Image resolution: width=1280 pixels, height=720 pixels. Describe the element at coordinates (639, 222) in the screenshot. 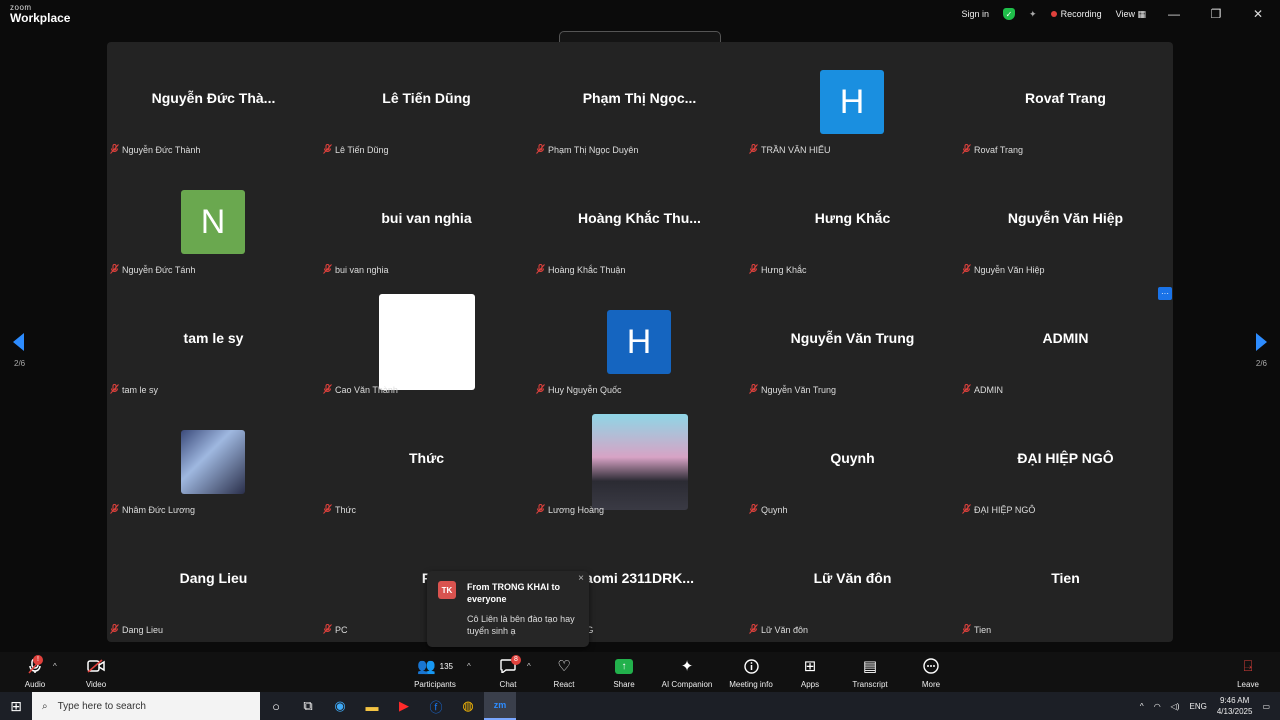

I see `participant-tile: Hoàng Khắc Thu... Hoàng Khắc Thuận` at that location.